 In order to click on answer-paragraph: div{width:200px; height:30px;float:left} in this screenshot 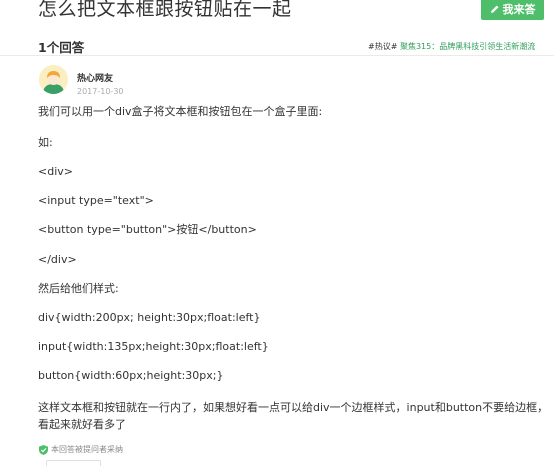, I will do `click(149, 317)`.